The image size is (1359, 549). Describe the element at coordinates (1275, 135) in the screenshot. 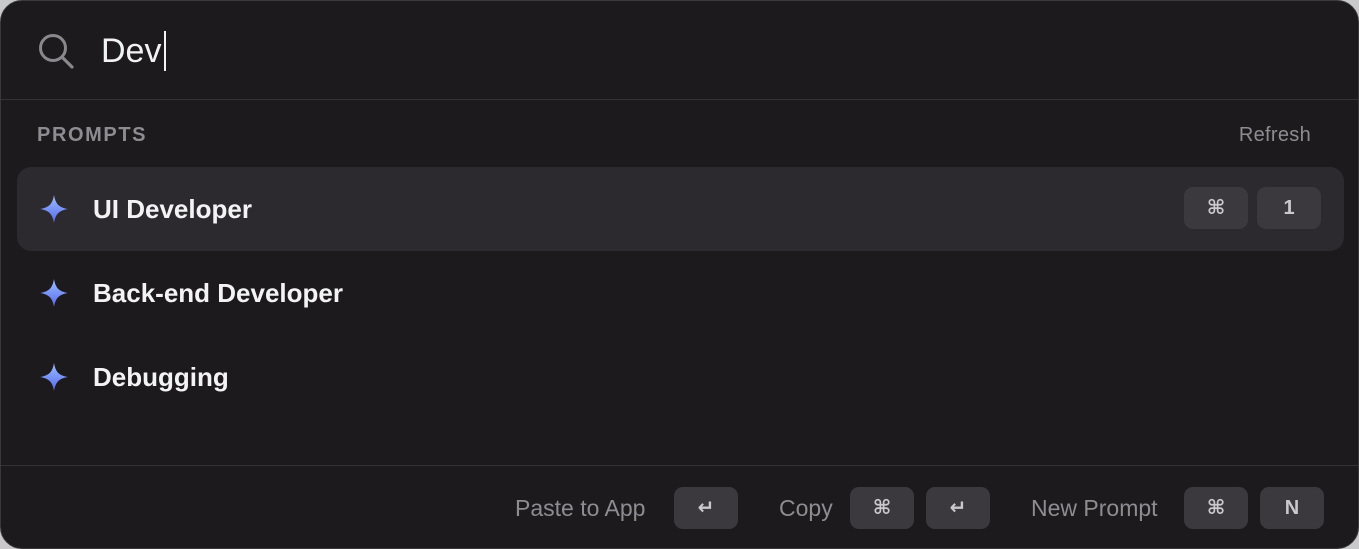

I see `refresh-button: Refresh` at that location.